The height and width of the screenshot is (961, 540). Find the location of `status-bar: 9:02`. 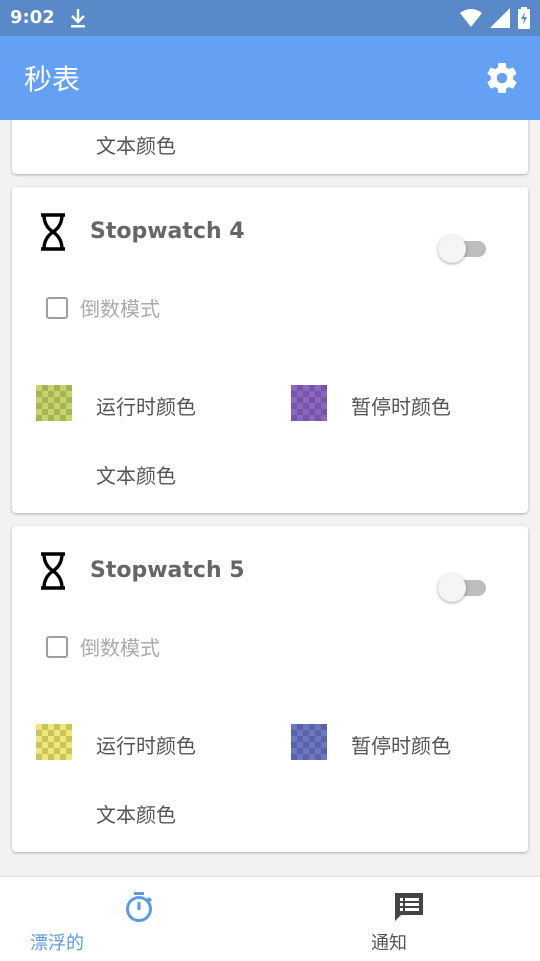

status-bar: 9:02 is located at coordinates (270, 18).